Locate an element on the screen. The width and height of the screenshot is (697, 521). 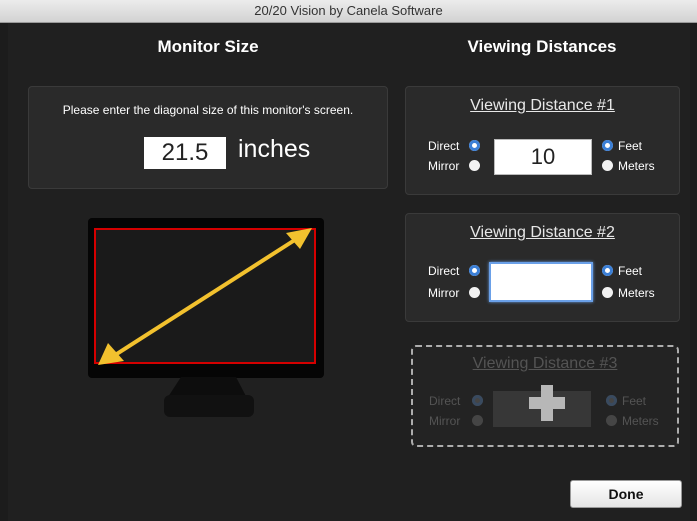
window-title: 20/20 Vision by Canela Software is located at coordinates (348, 10).